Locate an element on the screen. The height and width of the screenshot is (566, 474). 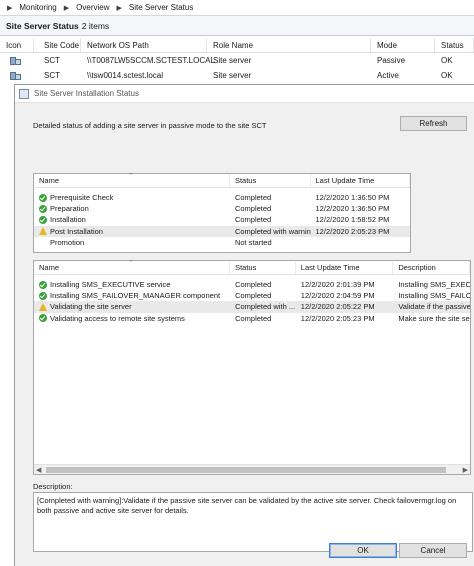
step-status: Not started is located at coordinates (253, 242).